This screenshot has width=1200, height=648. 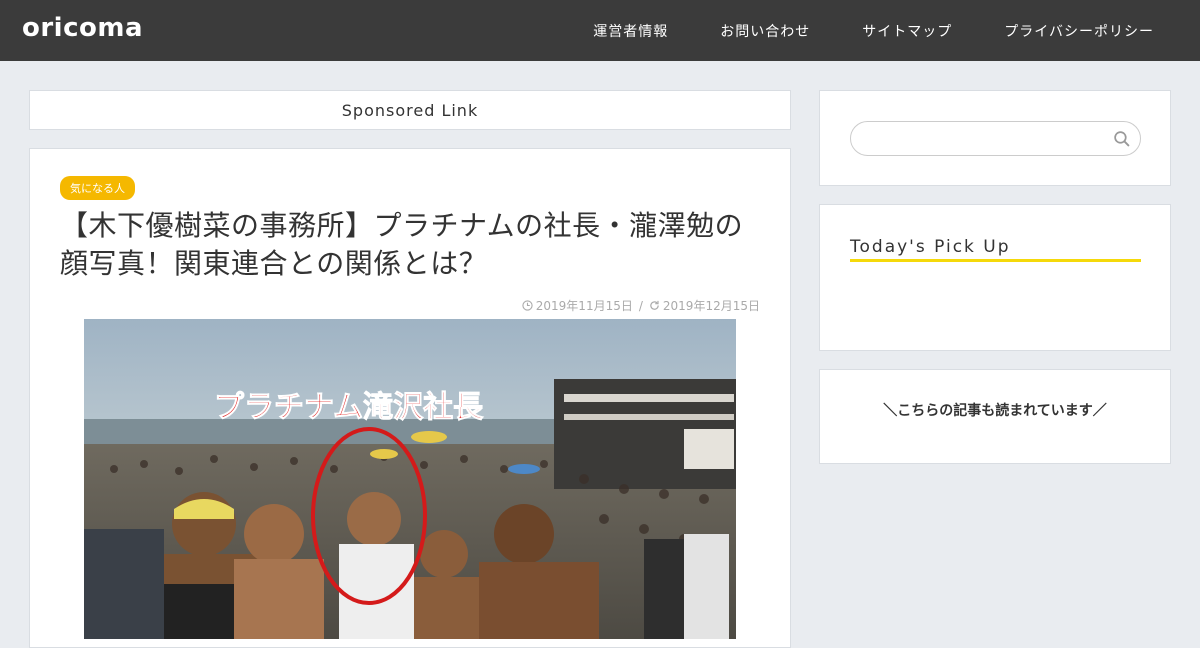 I want to click on nav-item-privacy: プライバシーポリシー, so click(x=1079, y=31).